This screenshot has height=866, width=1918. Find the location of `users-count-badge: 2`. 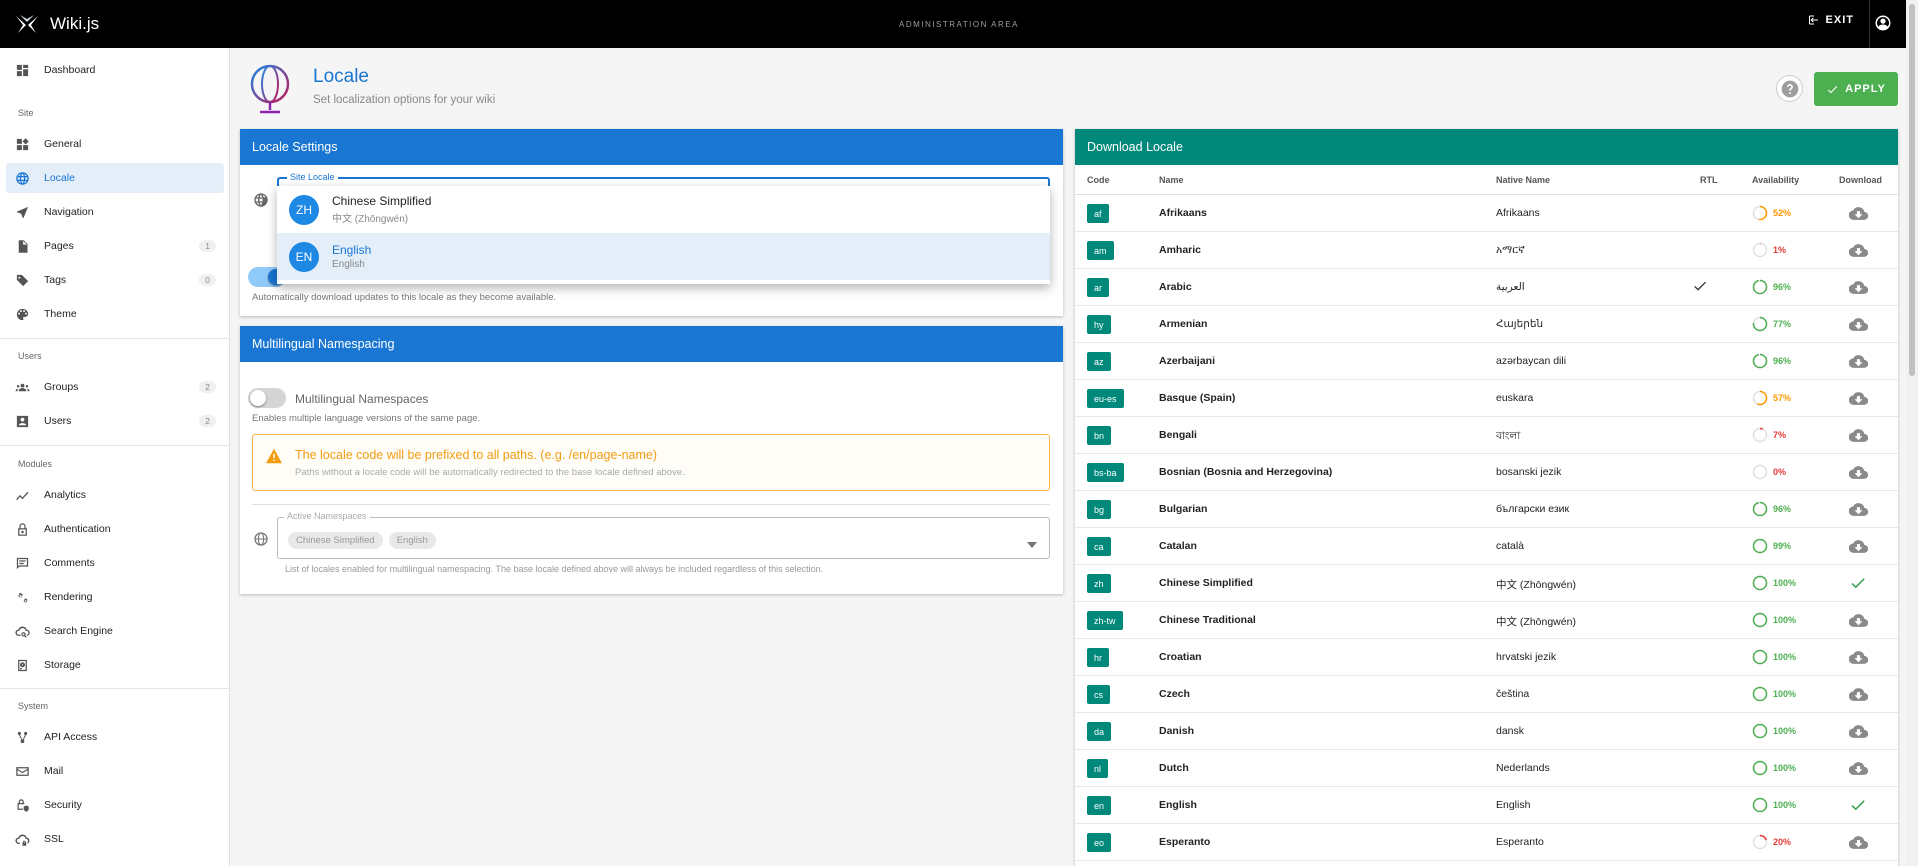

users-count-badge: 2 is located at coordinates (207, 421).